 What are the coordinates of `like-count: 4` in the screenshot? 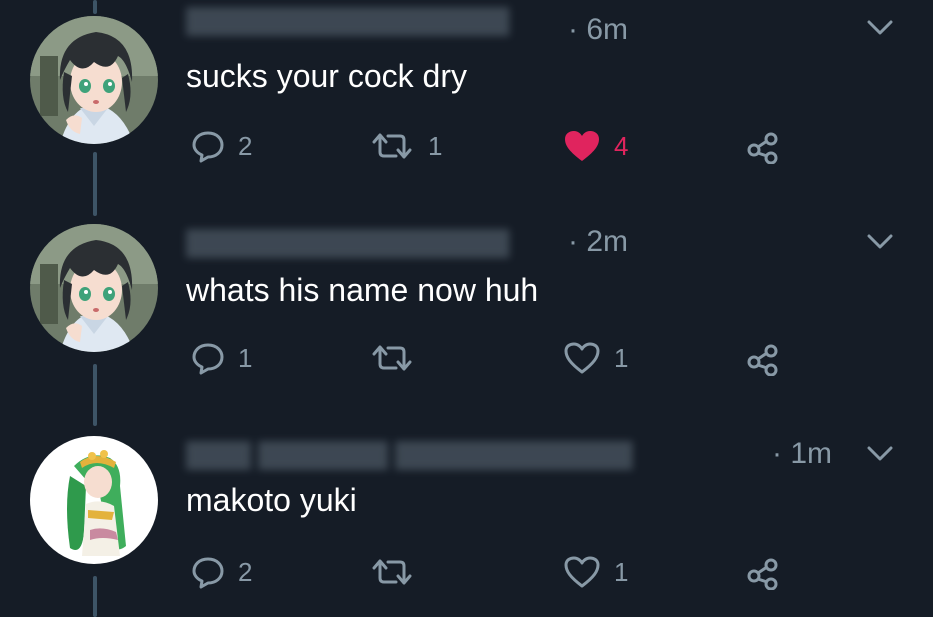 It's located at (621, 146).